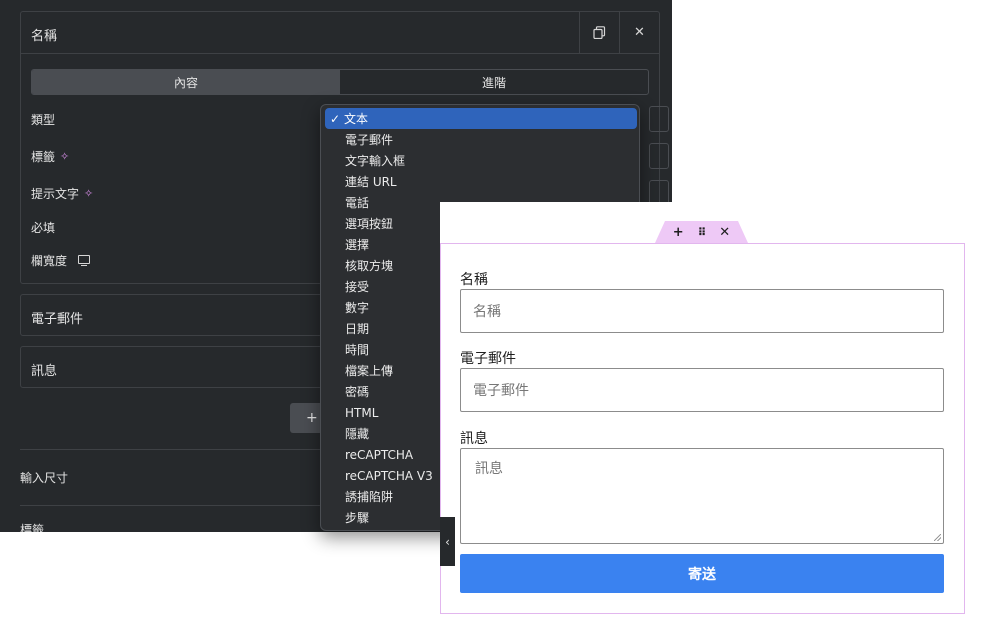  I want to click on form-item-title: 電子郵件, so click(57, 319).